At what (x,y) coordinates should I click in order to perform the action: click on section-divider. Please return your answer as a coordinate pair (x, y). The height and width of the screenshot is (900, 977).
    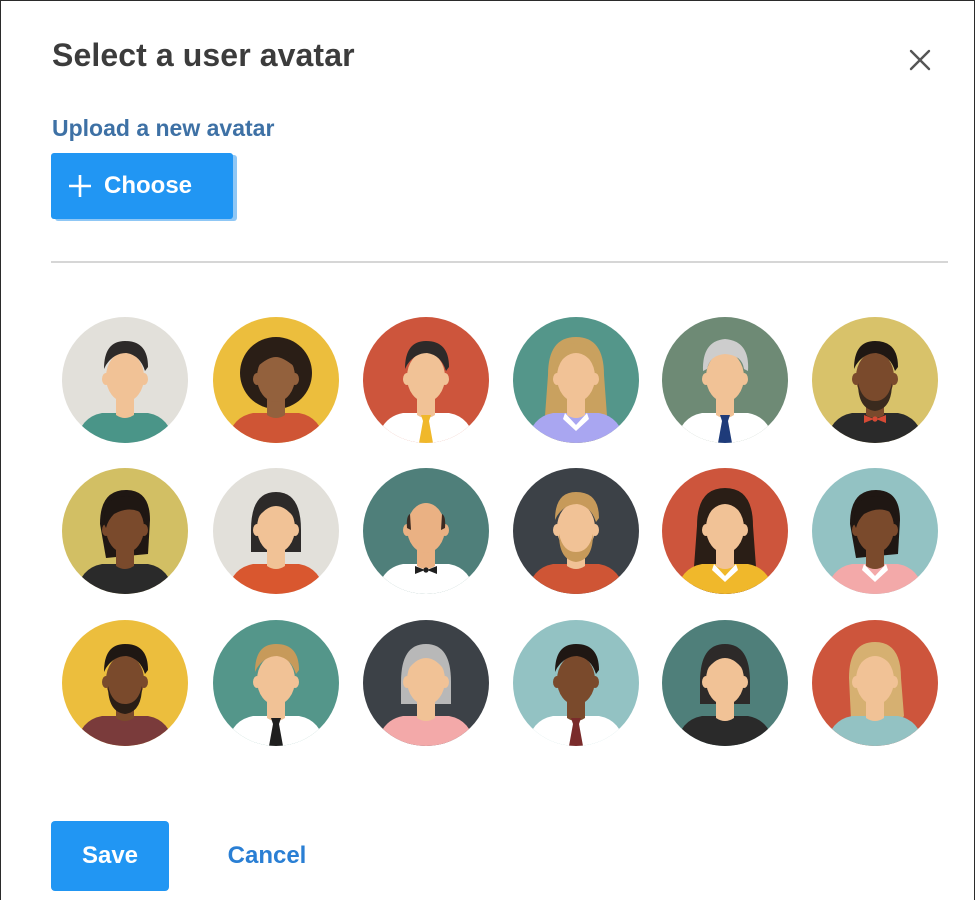
    Looking at the image, I should click on (499, 262).